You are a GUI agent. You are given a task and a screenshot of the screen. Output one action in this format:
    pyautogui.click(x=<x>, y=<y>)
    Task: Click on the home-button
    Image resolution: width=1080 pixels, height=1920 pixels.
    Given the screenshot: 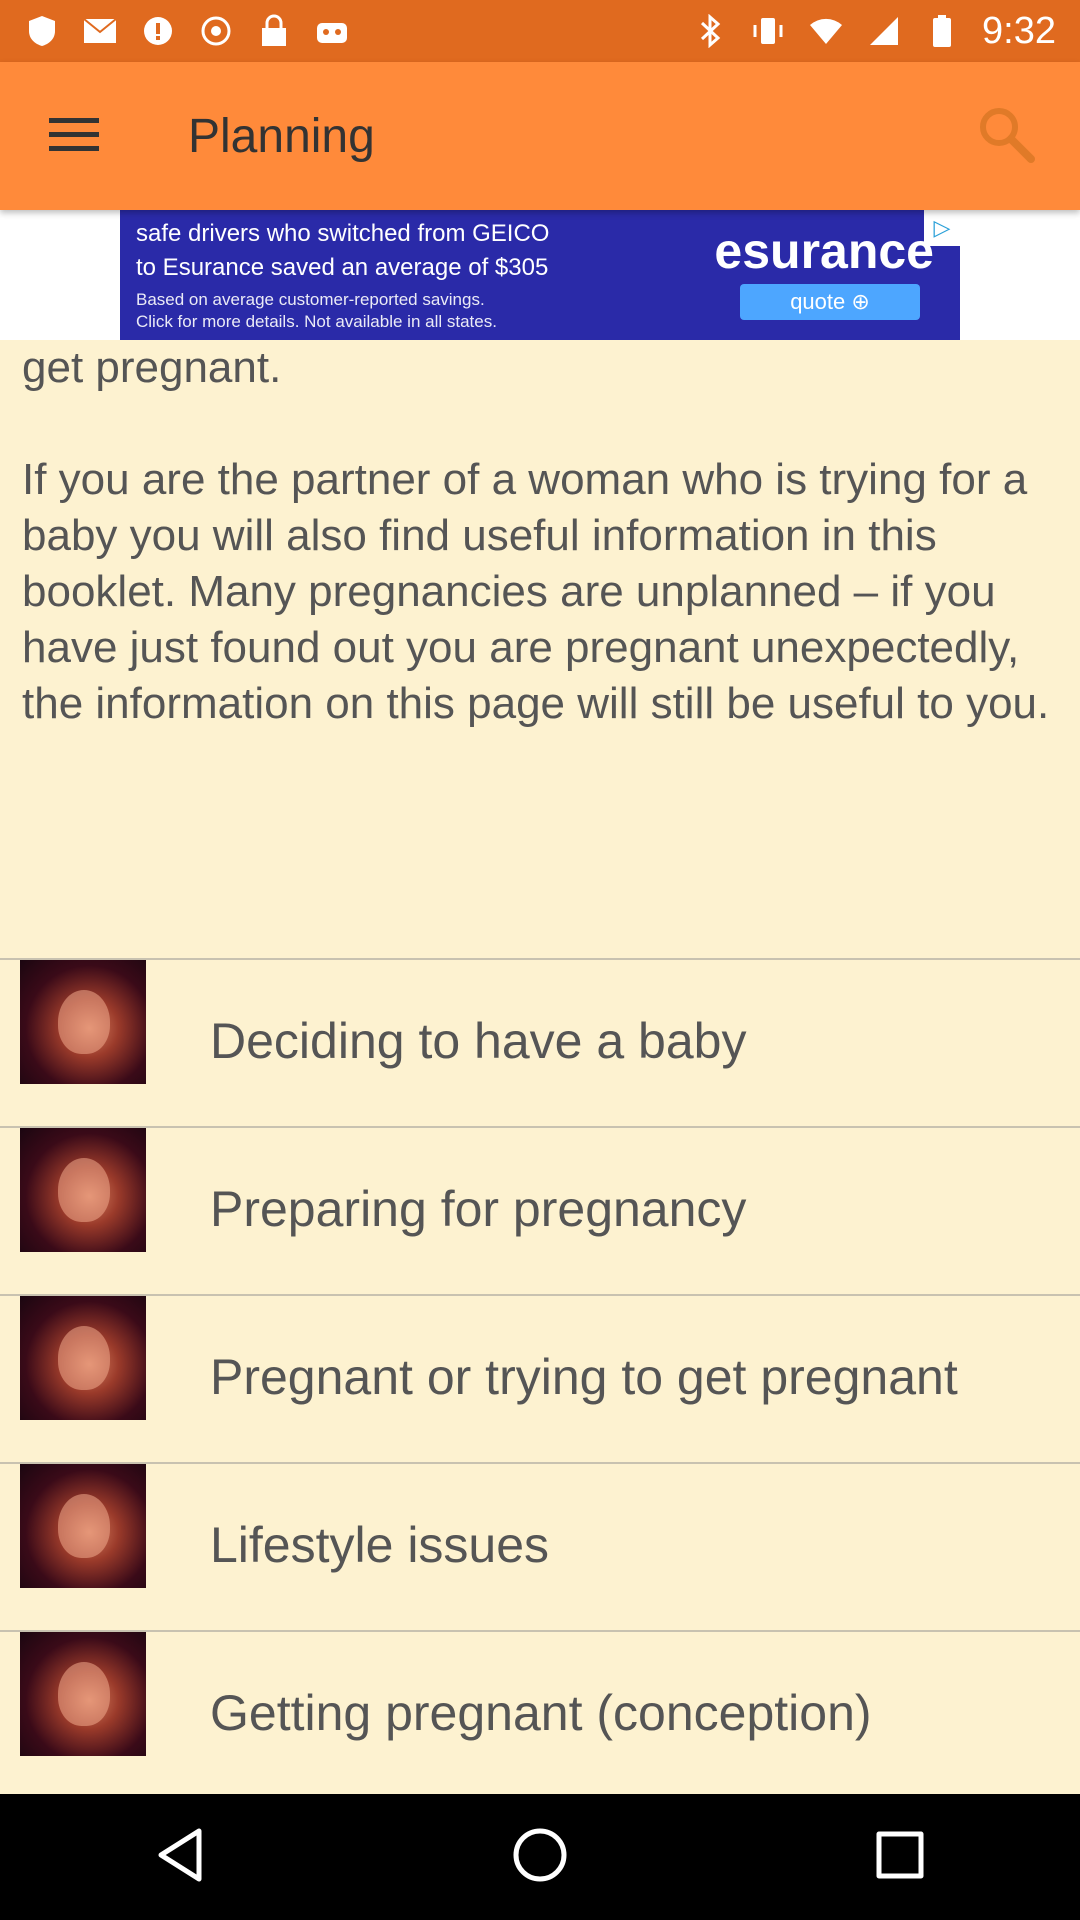 What is the action you would take?
    pyautogui.click(x=540, y=1857)
    